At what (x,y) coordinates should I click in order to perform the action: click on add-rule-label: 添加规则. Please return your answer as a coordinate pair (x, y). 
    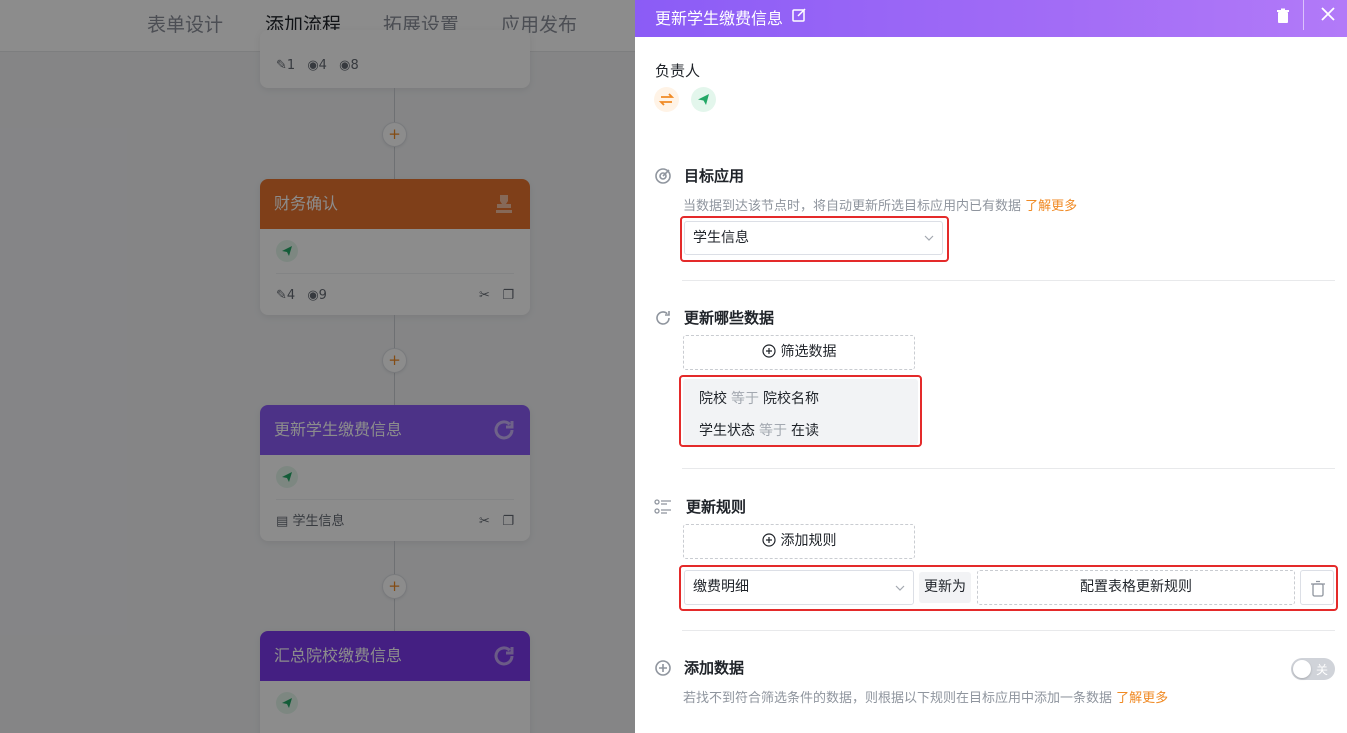
    Looking at the image, I should click on (808, 541).